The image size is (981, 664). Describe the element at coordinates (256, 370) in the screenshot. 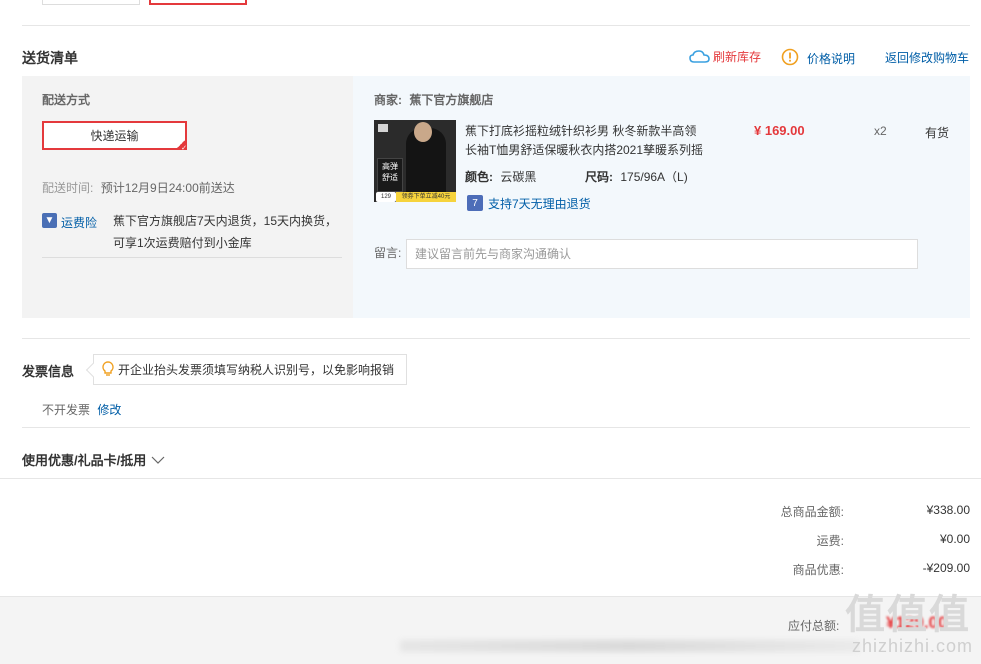

I see `invoice-tip-text: 开企业抬头发票须填写纳税人识别号，以免影响报销` at that location.